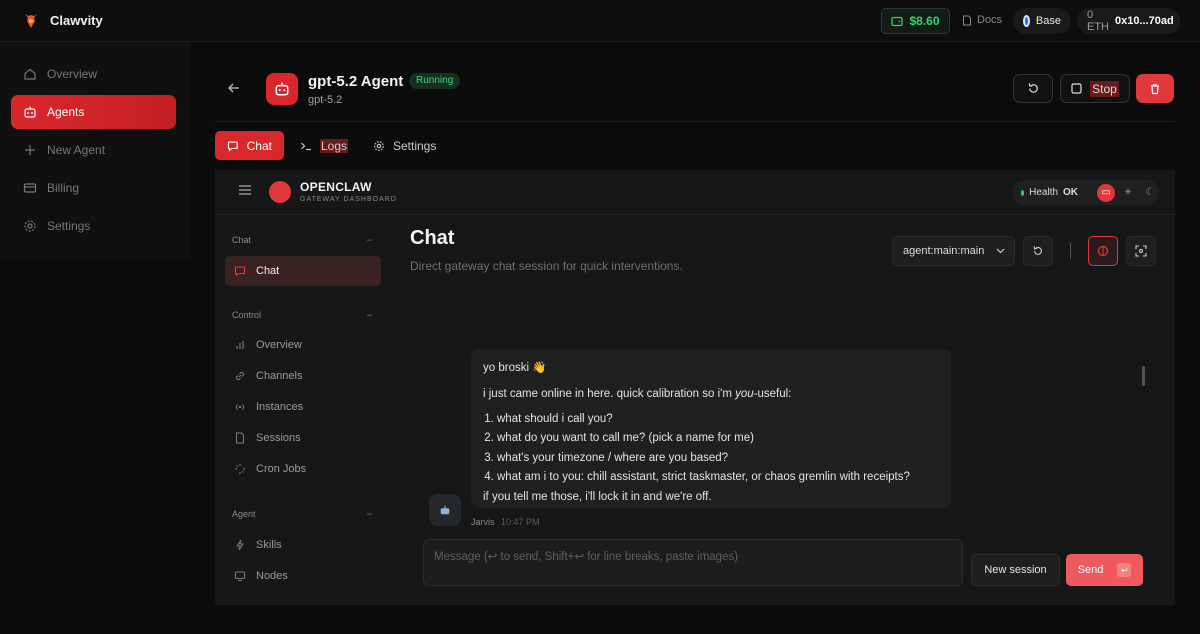  What do you see at coordinates (1076, 88) in the screenshot?
I see `stop-square-icon` at bounding box center [1076, 88].